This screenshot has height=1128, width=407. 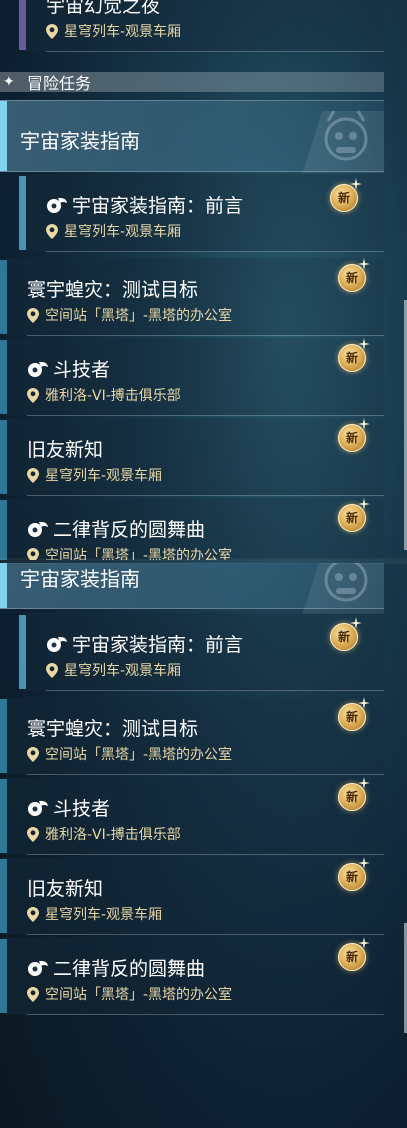 I want to click on category-bar, so click(x=3, y=585).